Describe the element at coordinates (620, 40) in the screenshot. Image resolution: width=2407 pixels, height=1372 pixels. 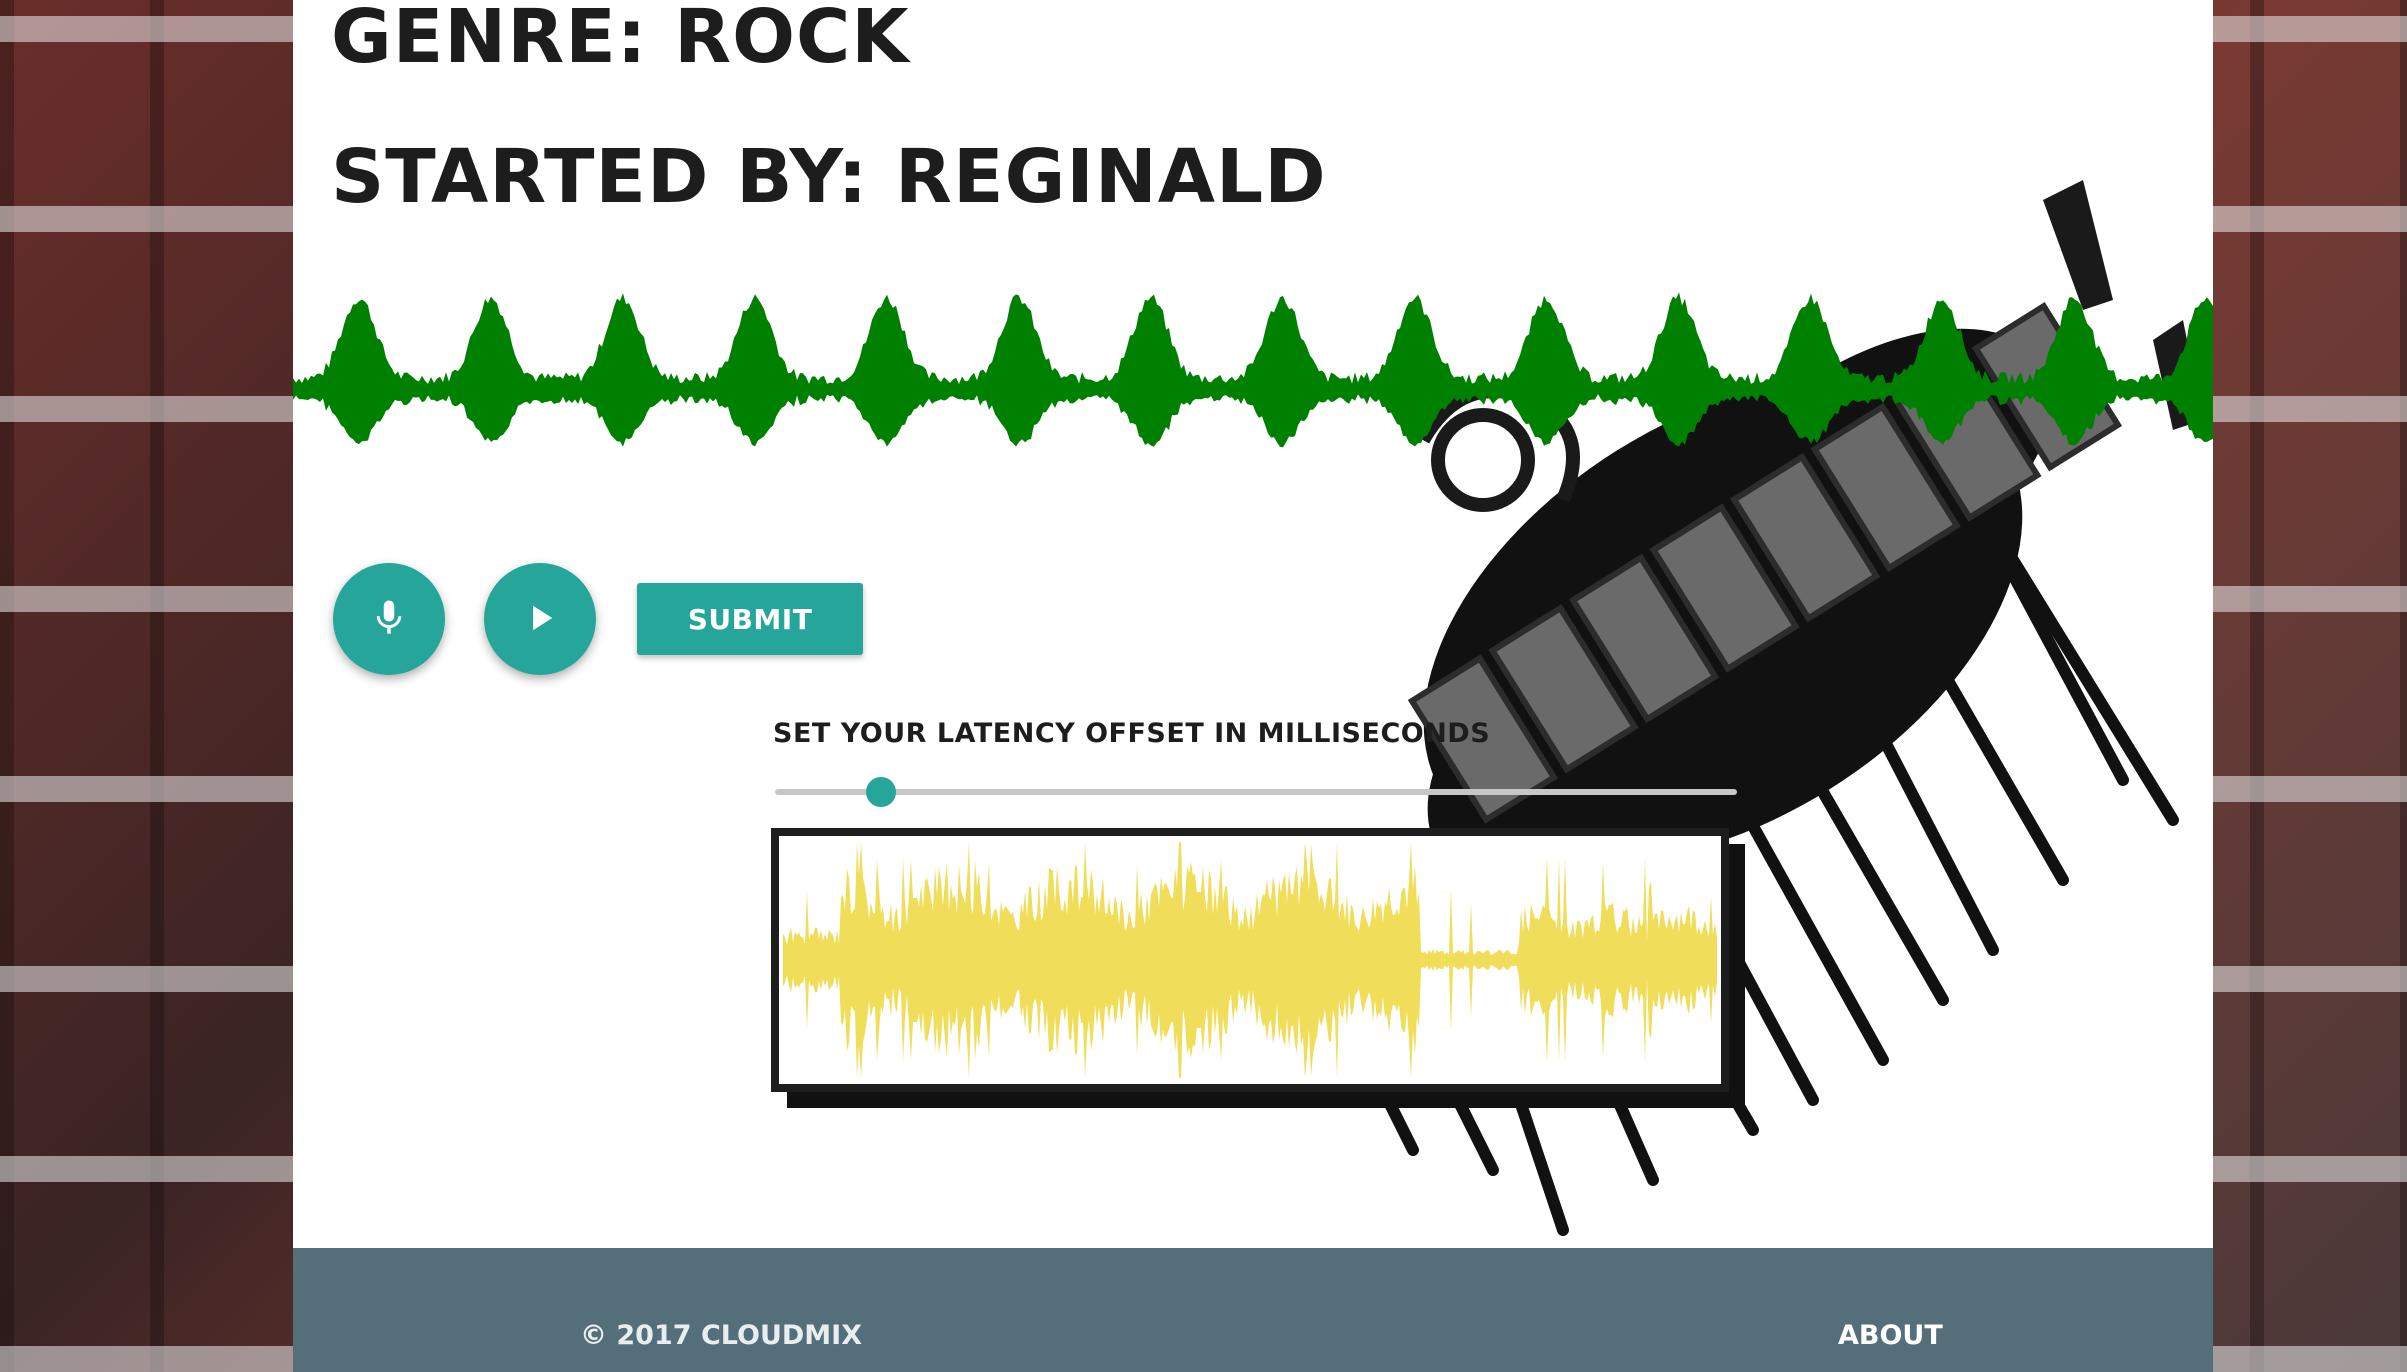
I see `genre-heading: Genre: Rock` at that location.